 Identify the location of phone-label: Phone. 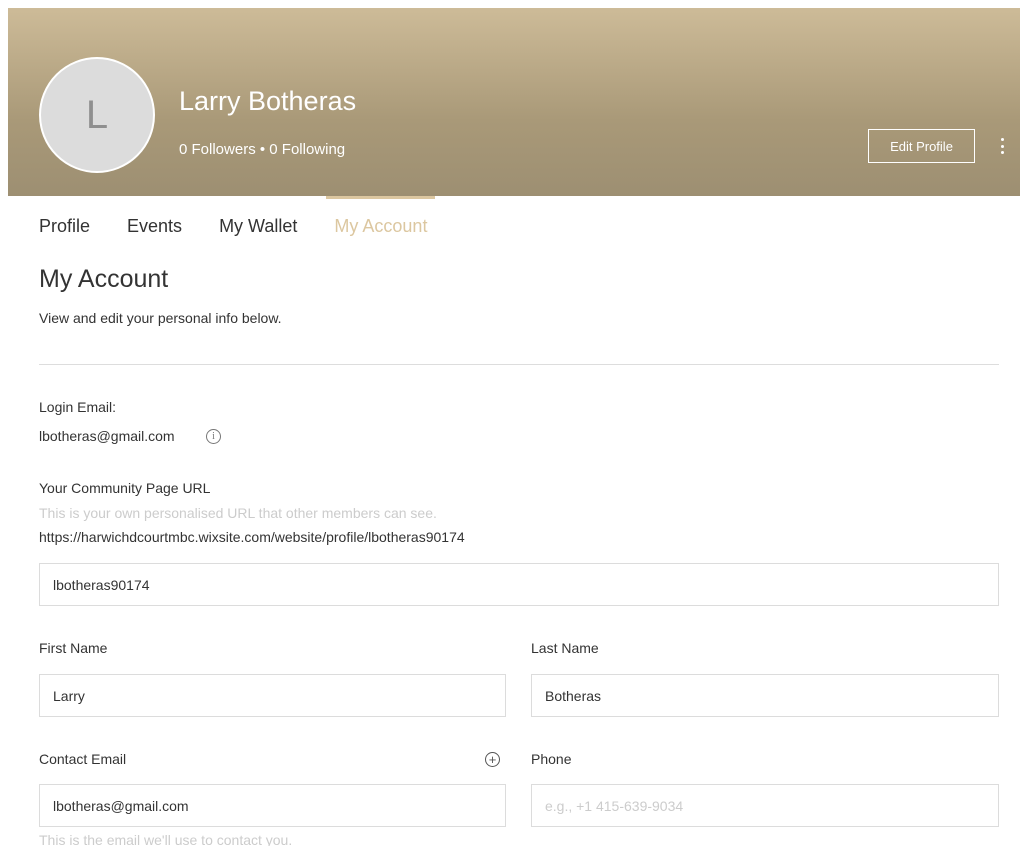
(551, 759).